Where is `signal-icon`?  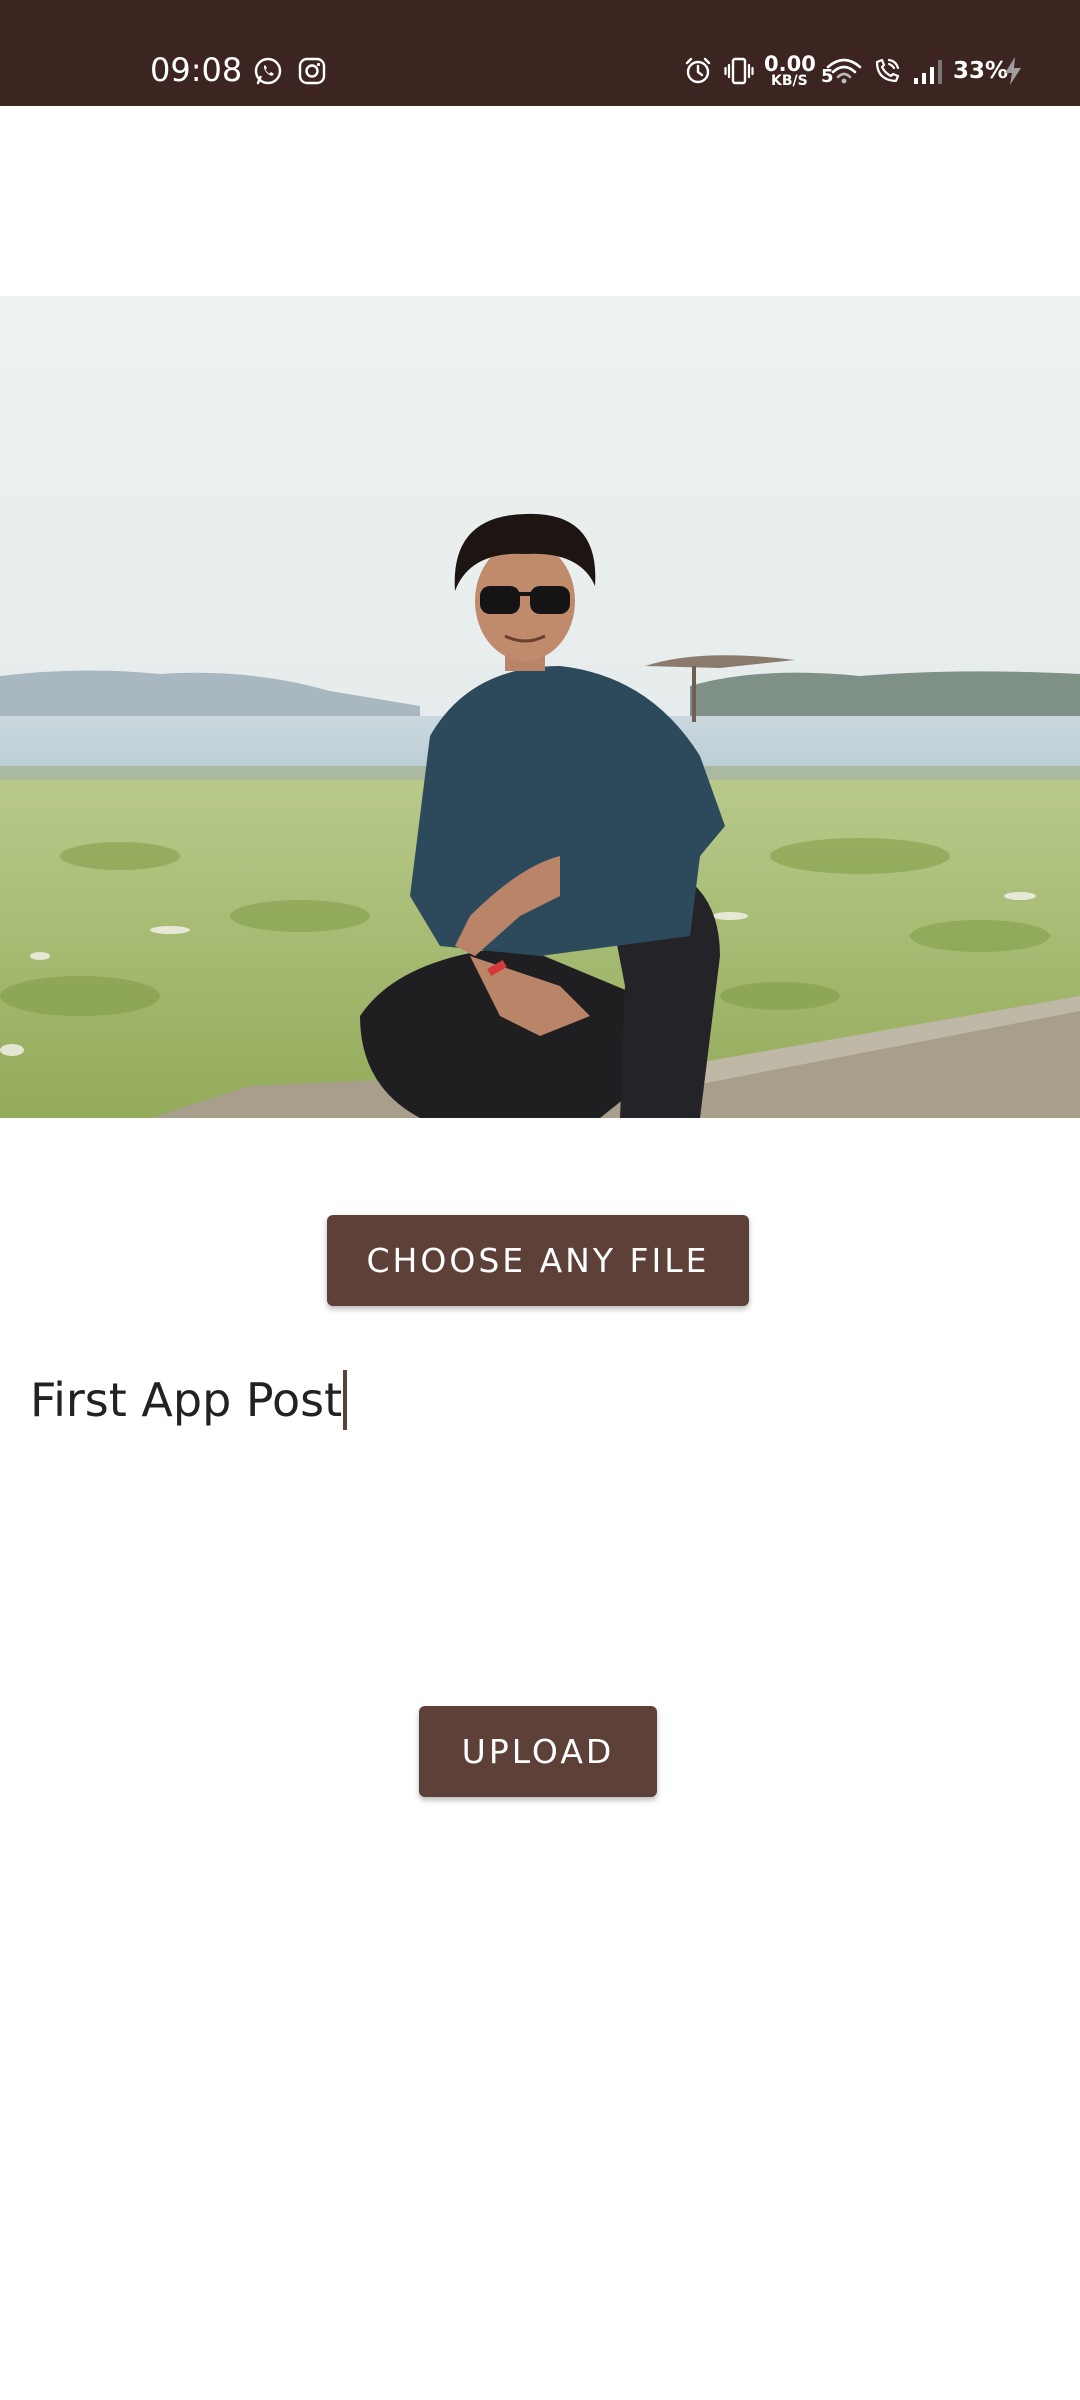 signal-icon is located at coordinates (928, 72).